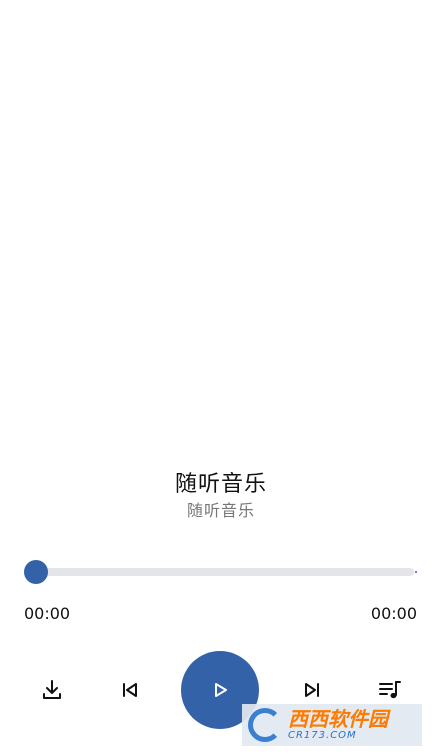  I want to click on site-watermark: 西西软件园 CR173.COM, so click(332, 725).